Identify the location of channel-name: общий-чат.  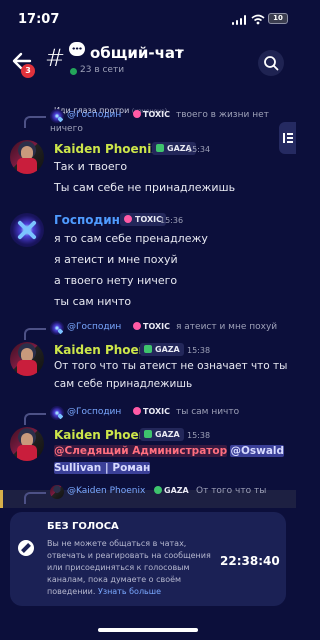
(137, 53).